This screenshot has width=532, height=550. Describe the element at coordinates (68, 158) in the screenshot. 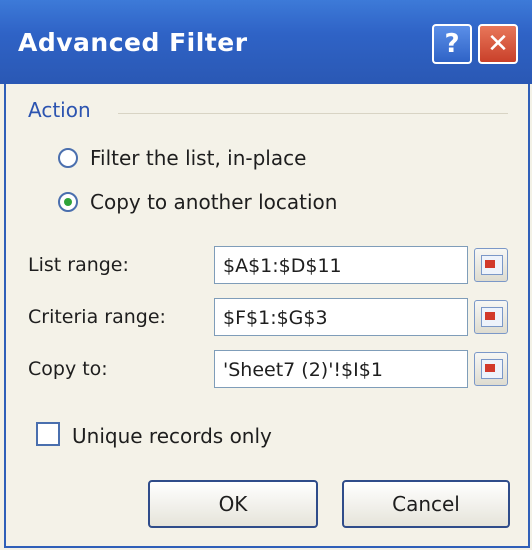

I see `radio-button` at that location.